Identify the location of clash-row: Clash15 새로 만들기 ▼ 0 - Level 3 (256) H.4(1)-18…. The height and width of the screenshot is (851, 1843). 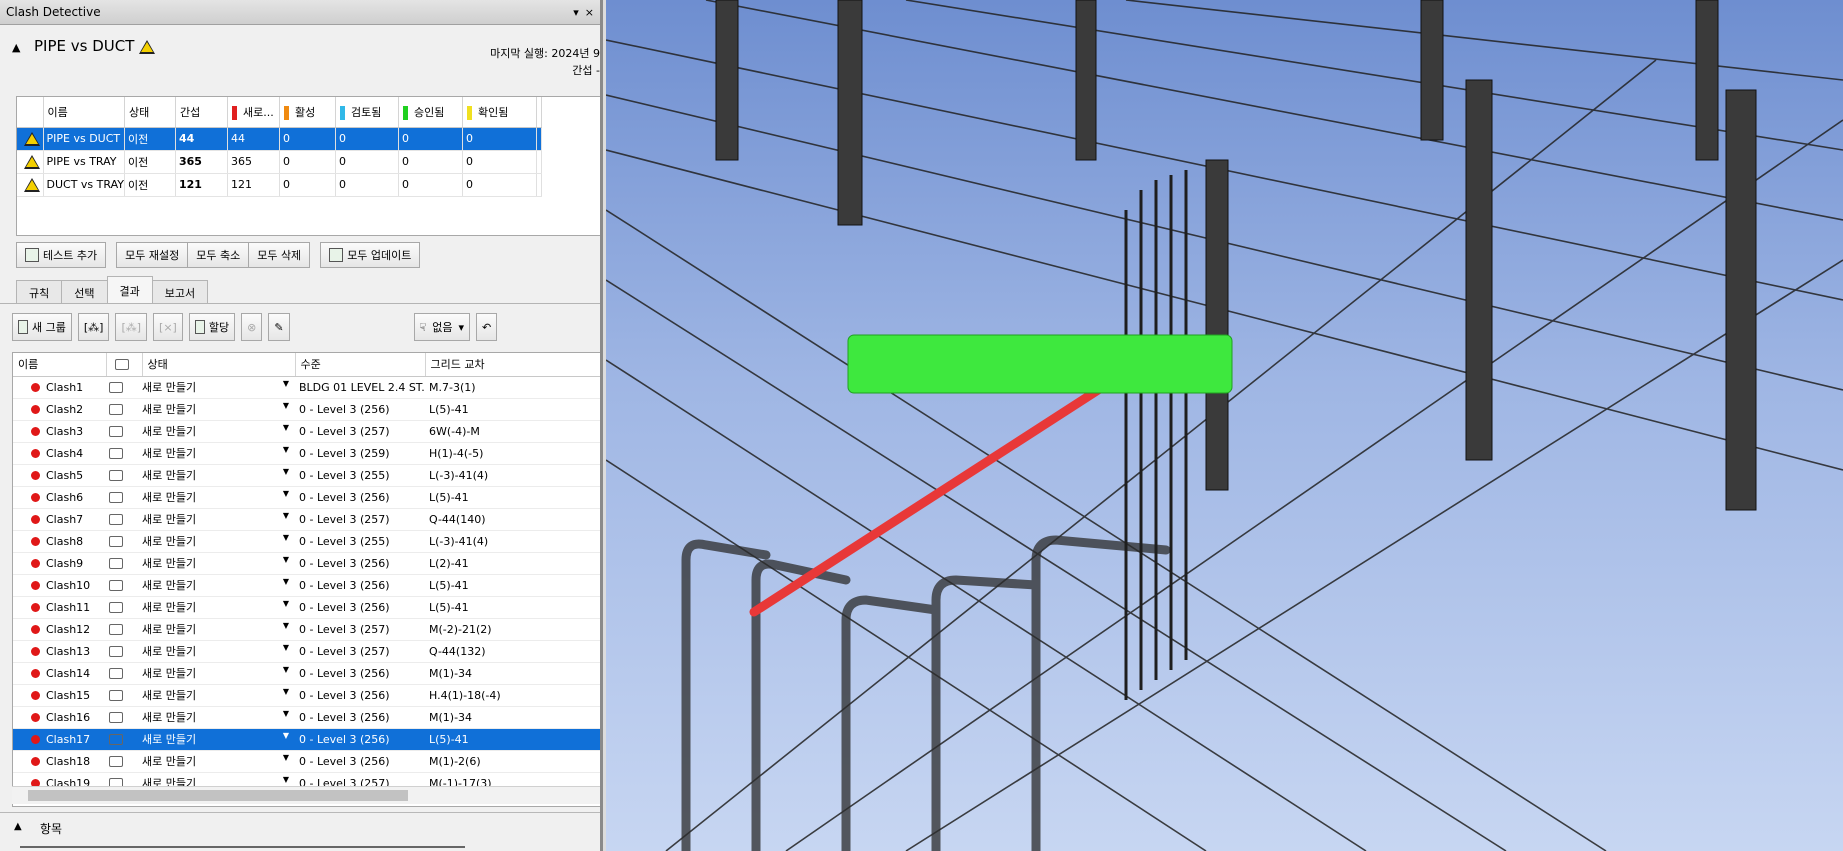
(306, 695).